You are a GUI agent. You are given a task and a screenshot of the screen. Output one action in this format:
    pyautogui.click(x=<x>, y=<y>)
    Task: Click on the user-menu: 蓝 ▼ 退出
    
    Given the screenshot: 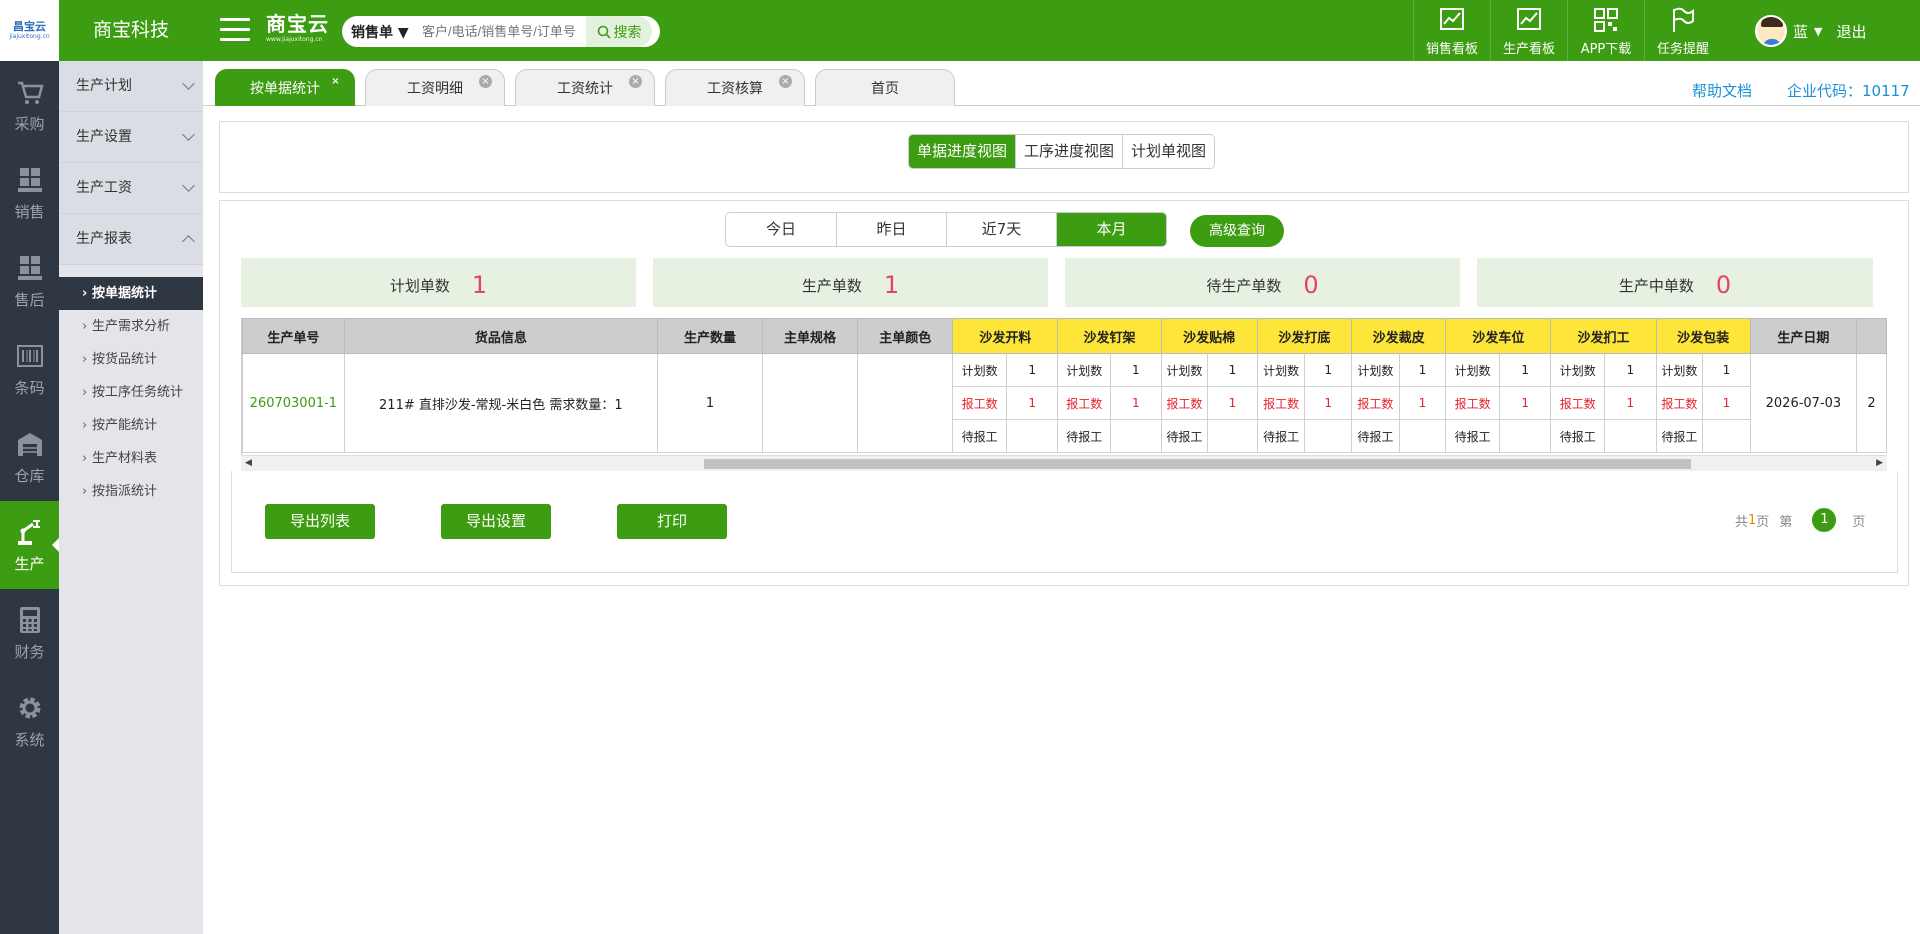 What is the action you would take?
    pyautogui.click(x=1811, y=31)
    